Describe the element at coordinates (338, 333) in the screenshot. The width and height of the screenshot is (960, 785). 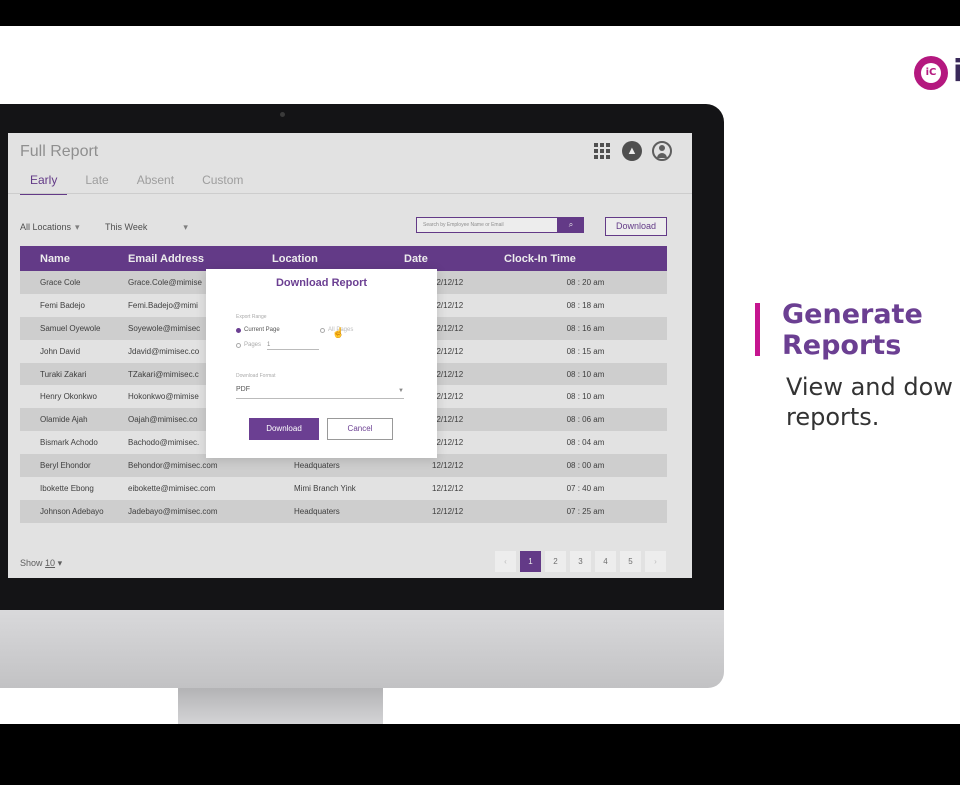
I see `cursor-hand-icon: ☝` at that location.